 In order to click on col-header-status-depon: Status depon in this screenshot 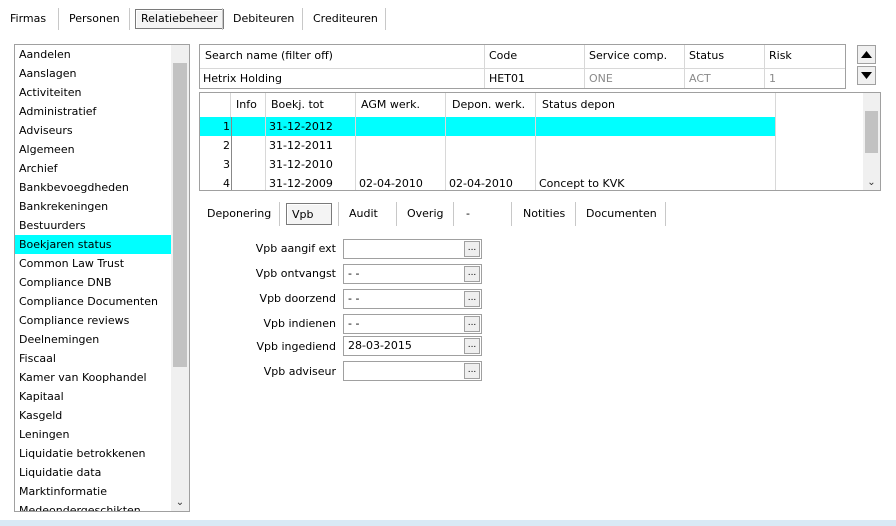, I will do `click(577, 104)`.